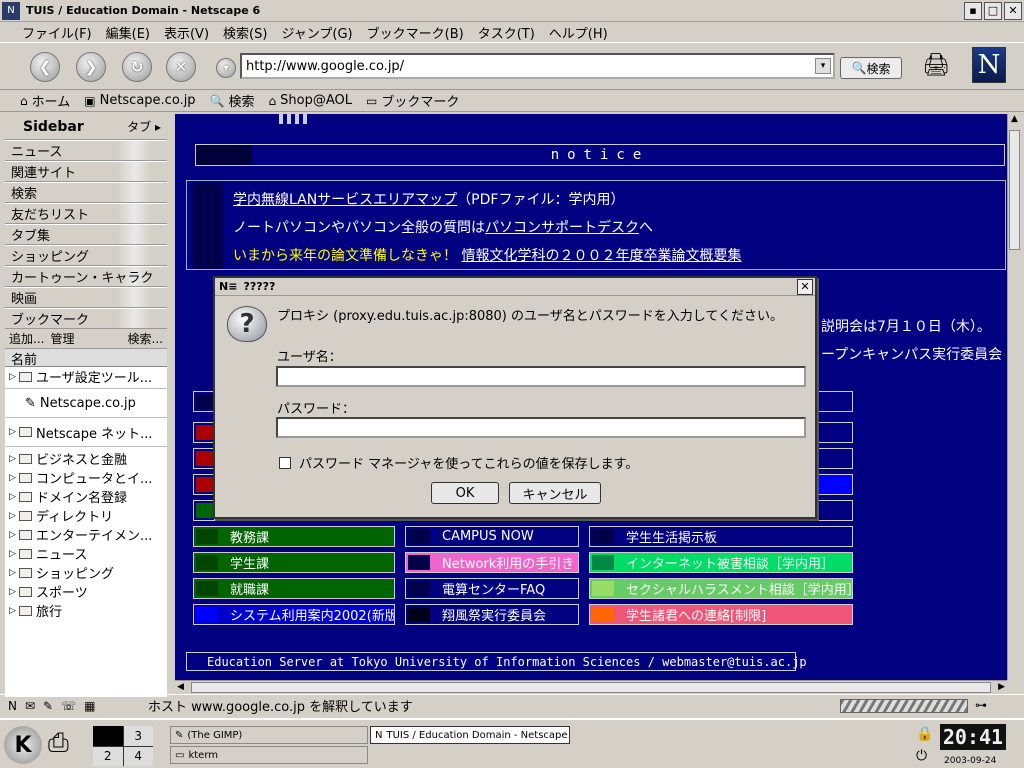  I want to click on shop-aol-link: ⌂ Shop@AOL, so click(310, 100).